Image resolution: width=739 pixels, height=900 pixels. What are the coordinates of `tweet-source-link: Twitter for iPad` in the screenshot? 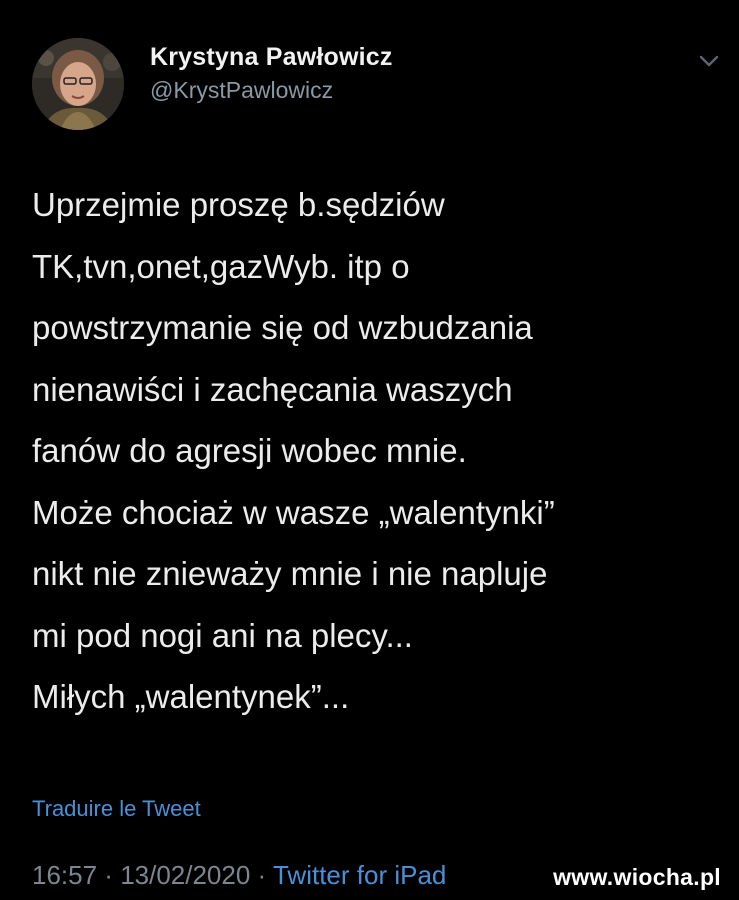 It's located at (359, 875).